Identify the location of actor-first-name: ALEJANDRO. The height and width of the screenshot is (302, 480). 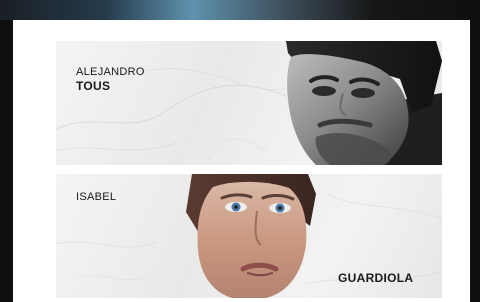
(110, 72).